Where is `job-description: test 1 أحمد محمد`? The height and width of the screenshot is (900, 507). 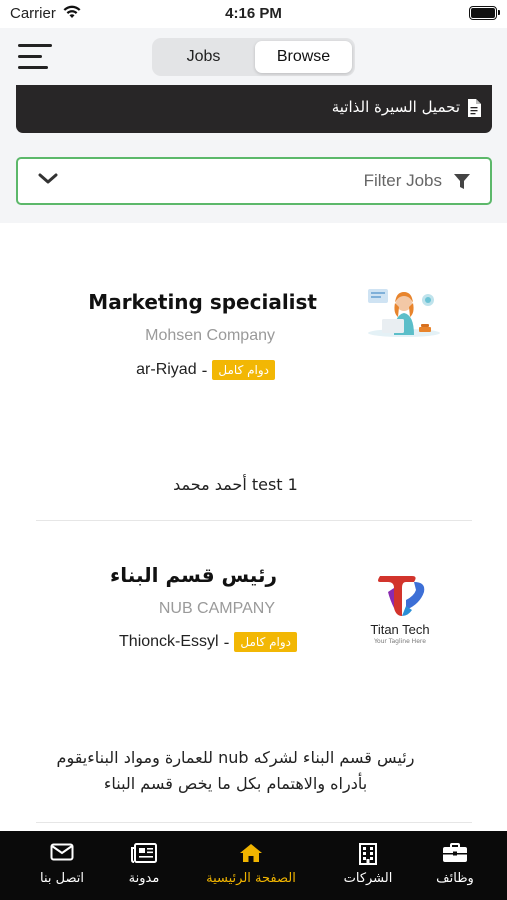
job-description: test 1 أحمد محمد is located at coordinates (235, 484).